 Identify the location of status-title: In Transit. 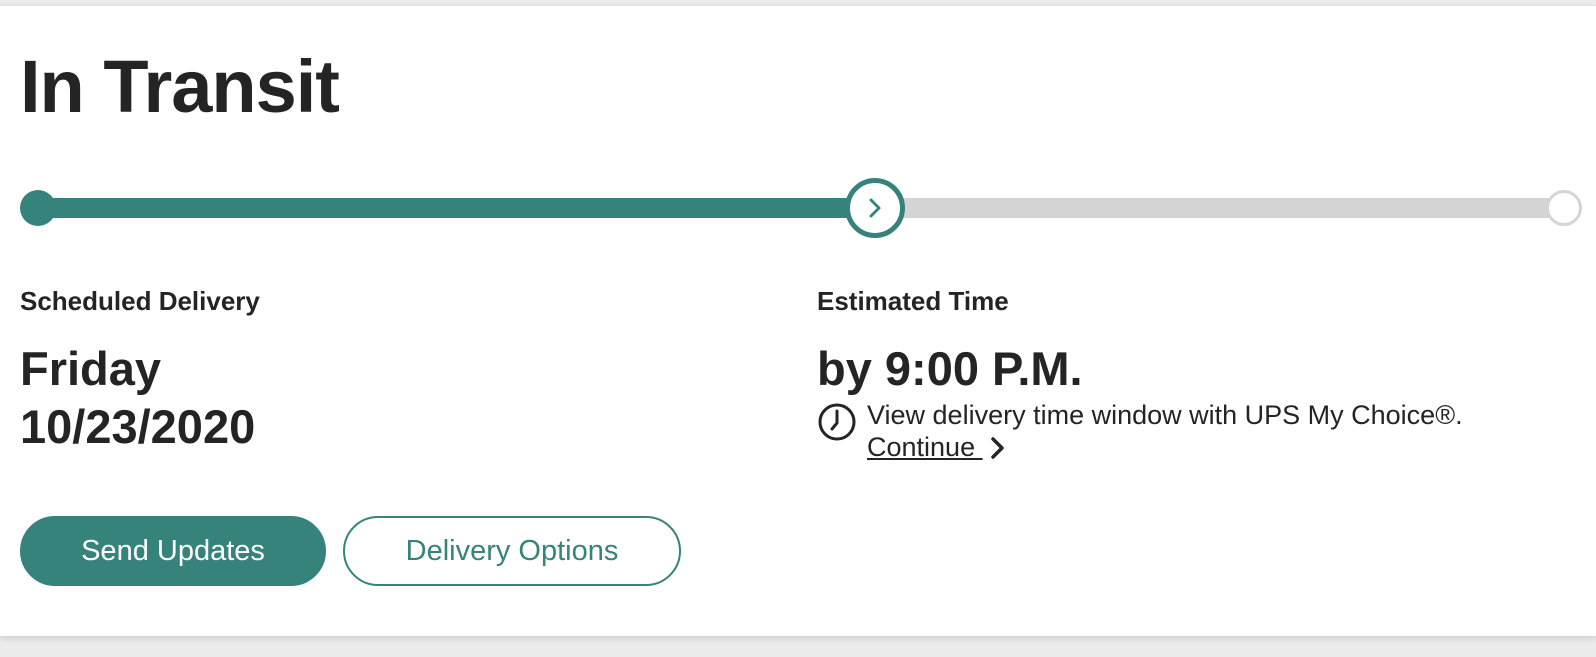
(180, 86).